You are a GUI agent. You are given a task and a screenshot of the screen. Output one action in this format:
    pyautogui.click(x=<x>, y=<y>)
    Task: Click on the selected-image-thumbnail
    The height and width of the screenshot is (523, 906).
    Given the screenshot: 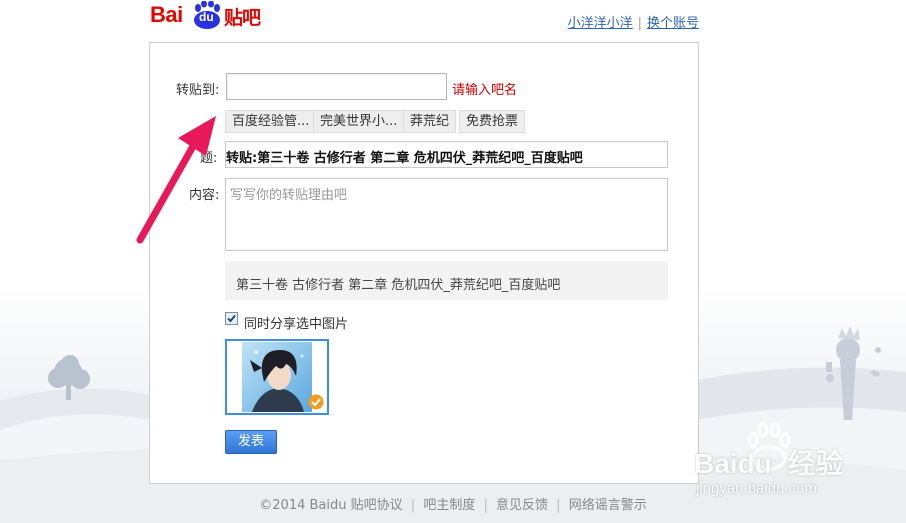 What is the action you would take?
    pyautogui.click(x=277, y=377)
    